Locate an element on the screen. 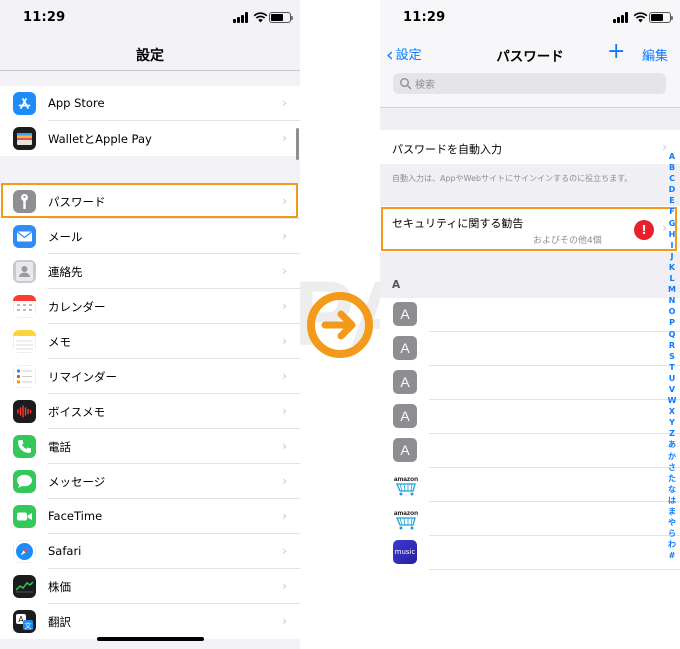 The width and height of the screenshot is (680, 649). index-letter: N is located at coordinates (672, 300).